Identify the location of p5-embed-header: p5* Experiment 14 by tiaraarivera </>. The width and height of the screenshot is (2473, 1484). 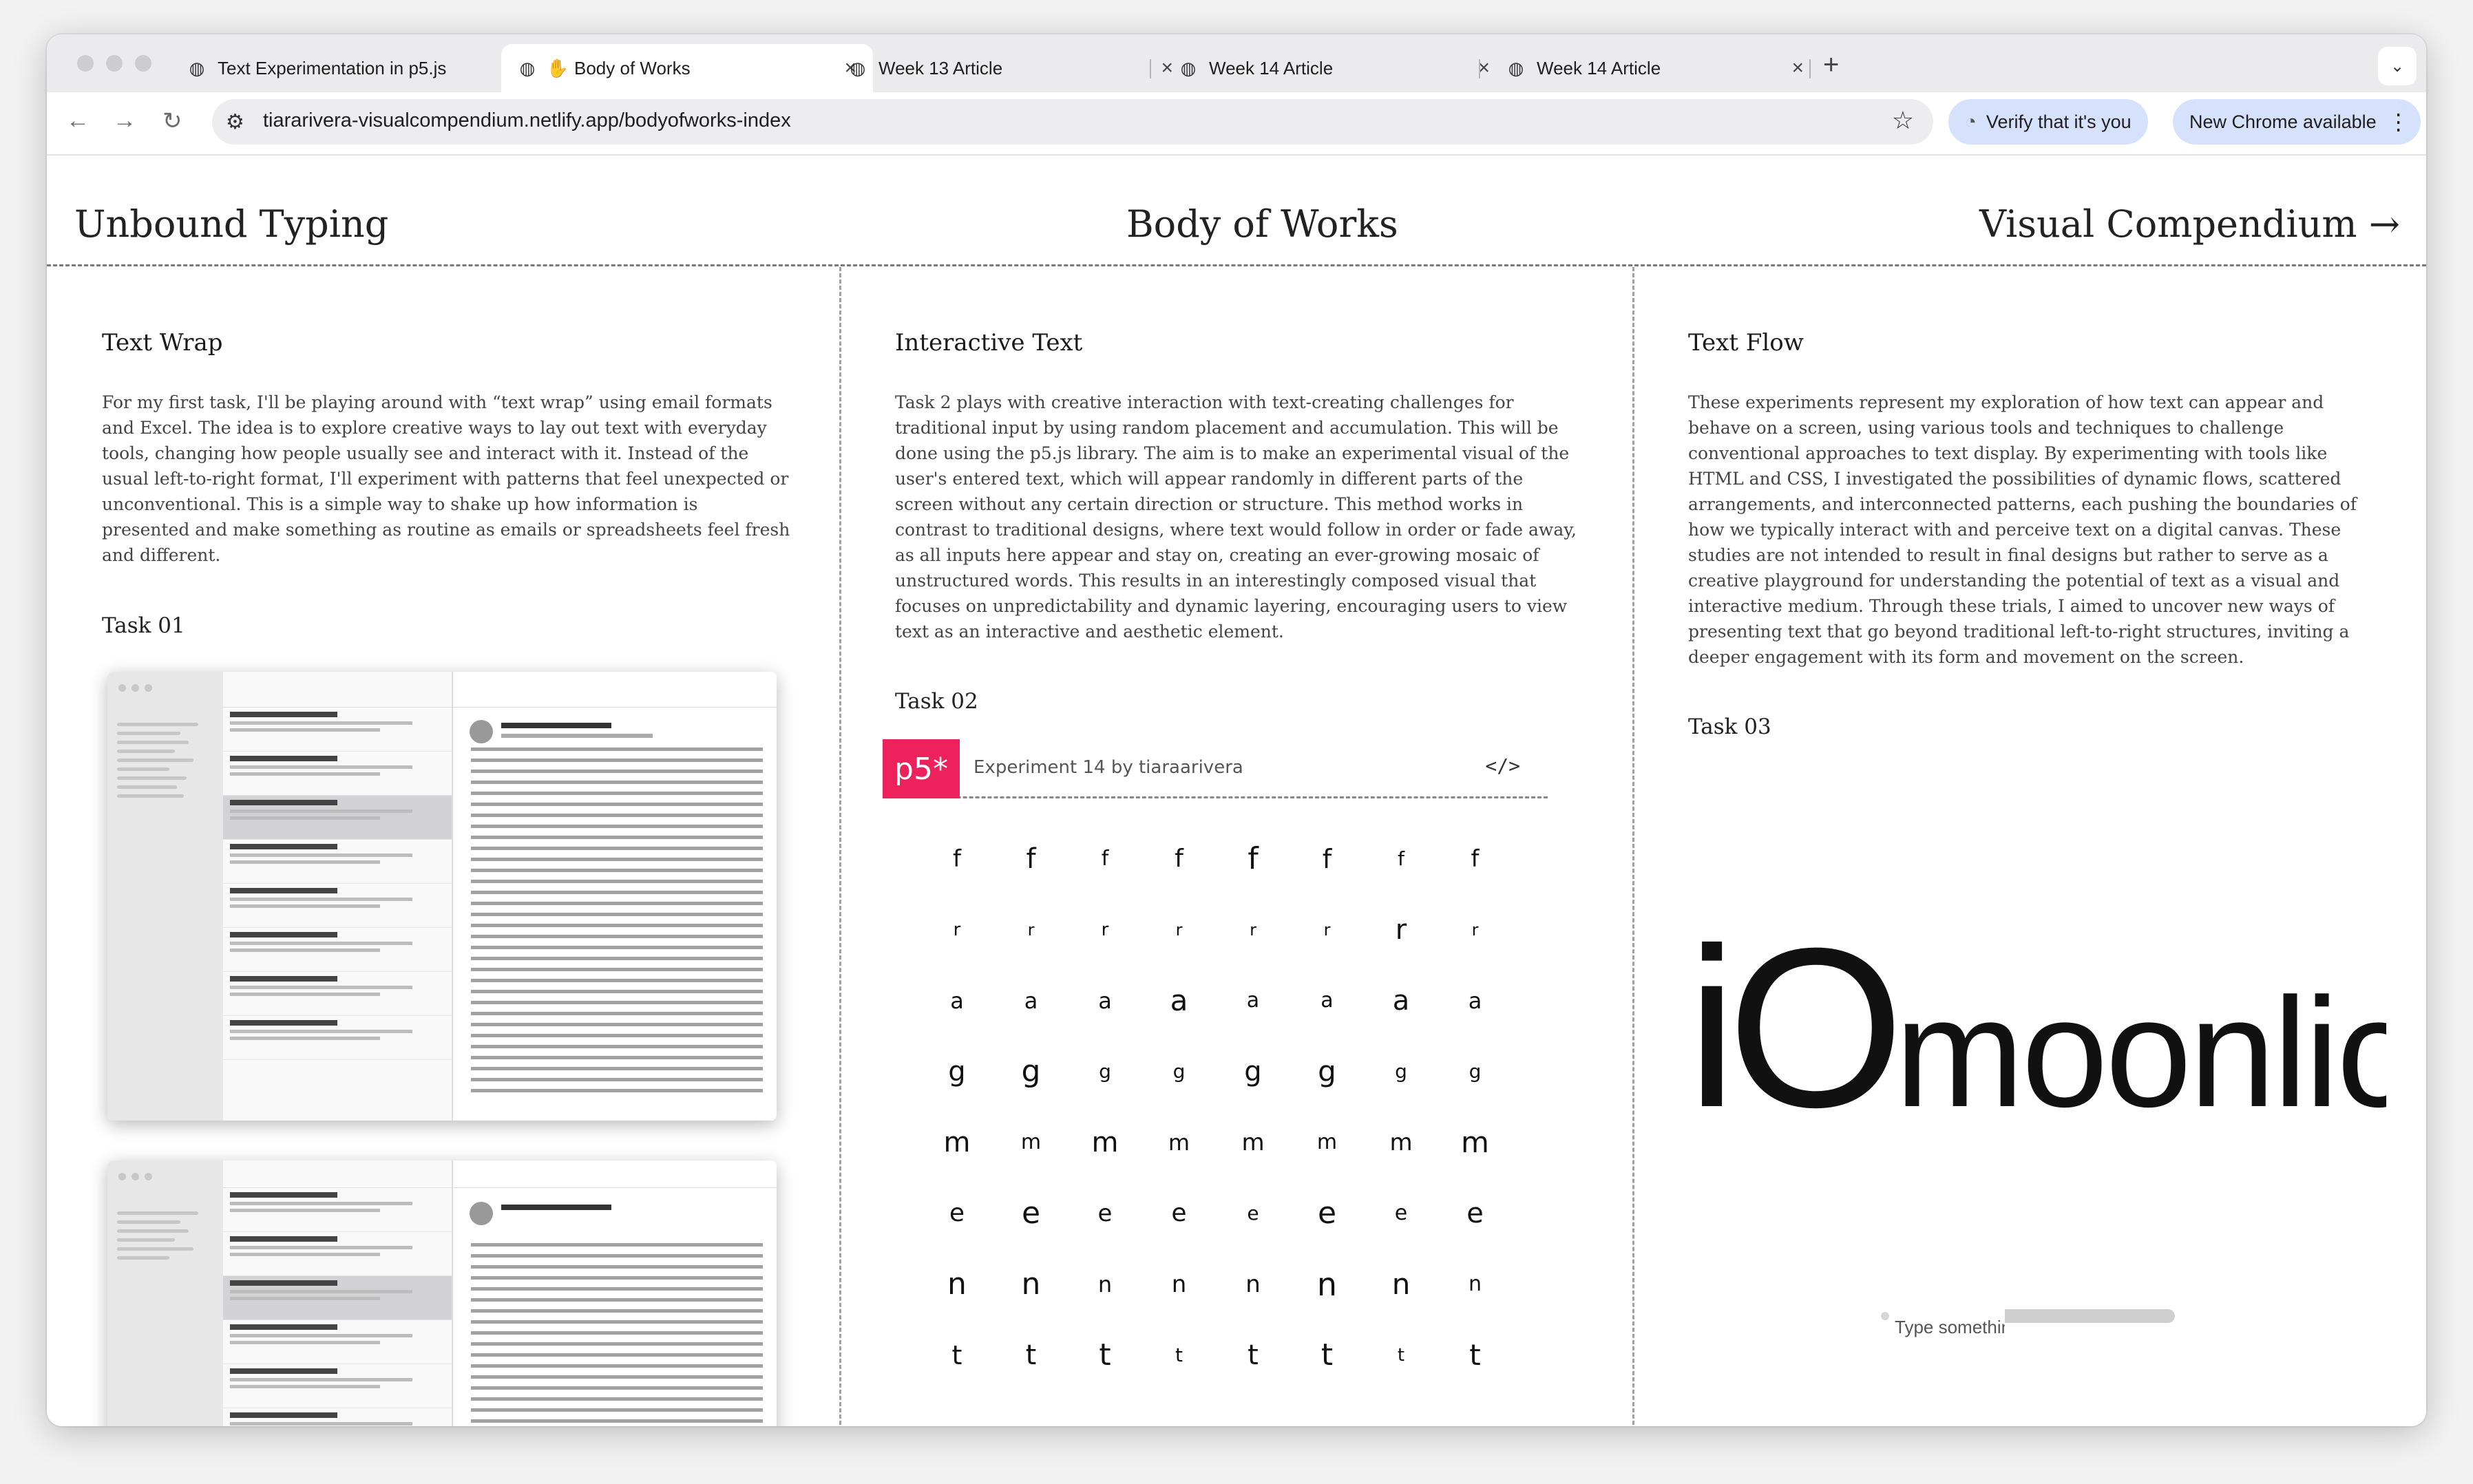
(1215, 768).